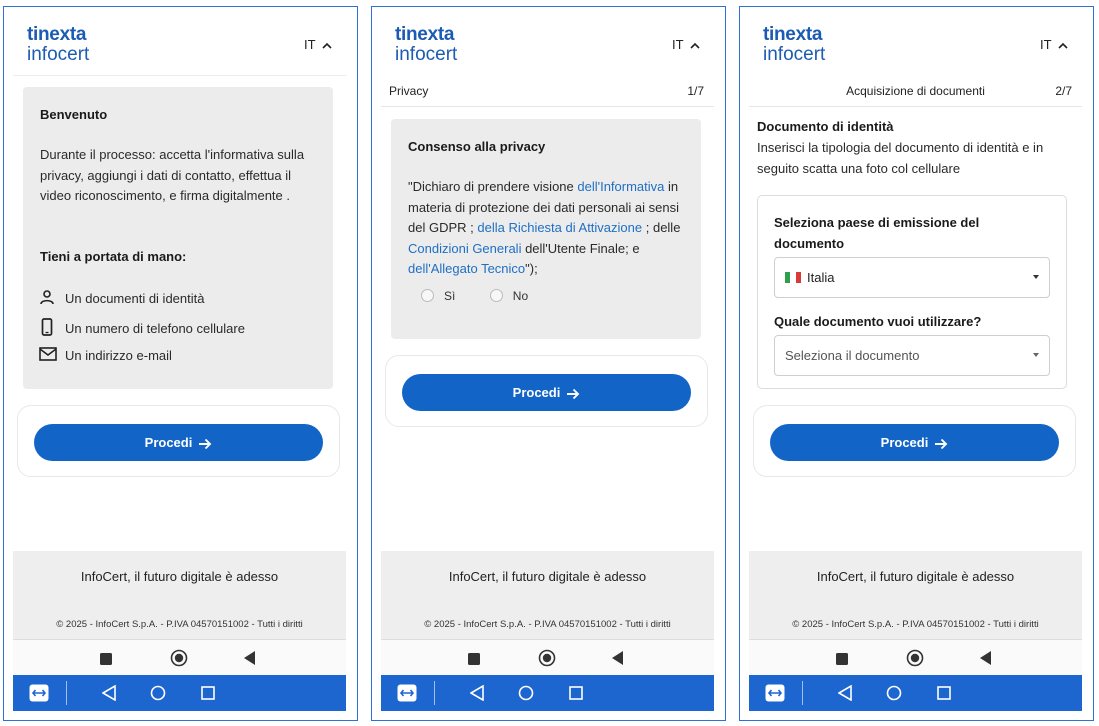 The height and width of the screenshot is (726, 1099). What do you see at coordinates (438, 296) in the screenshot?
I see `radio-yes: Sì` at bounding box center [438, 296].